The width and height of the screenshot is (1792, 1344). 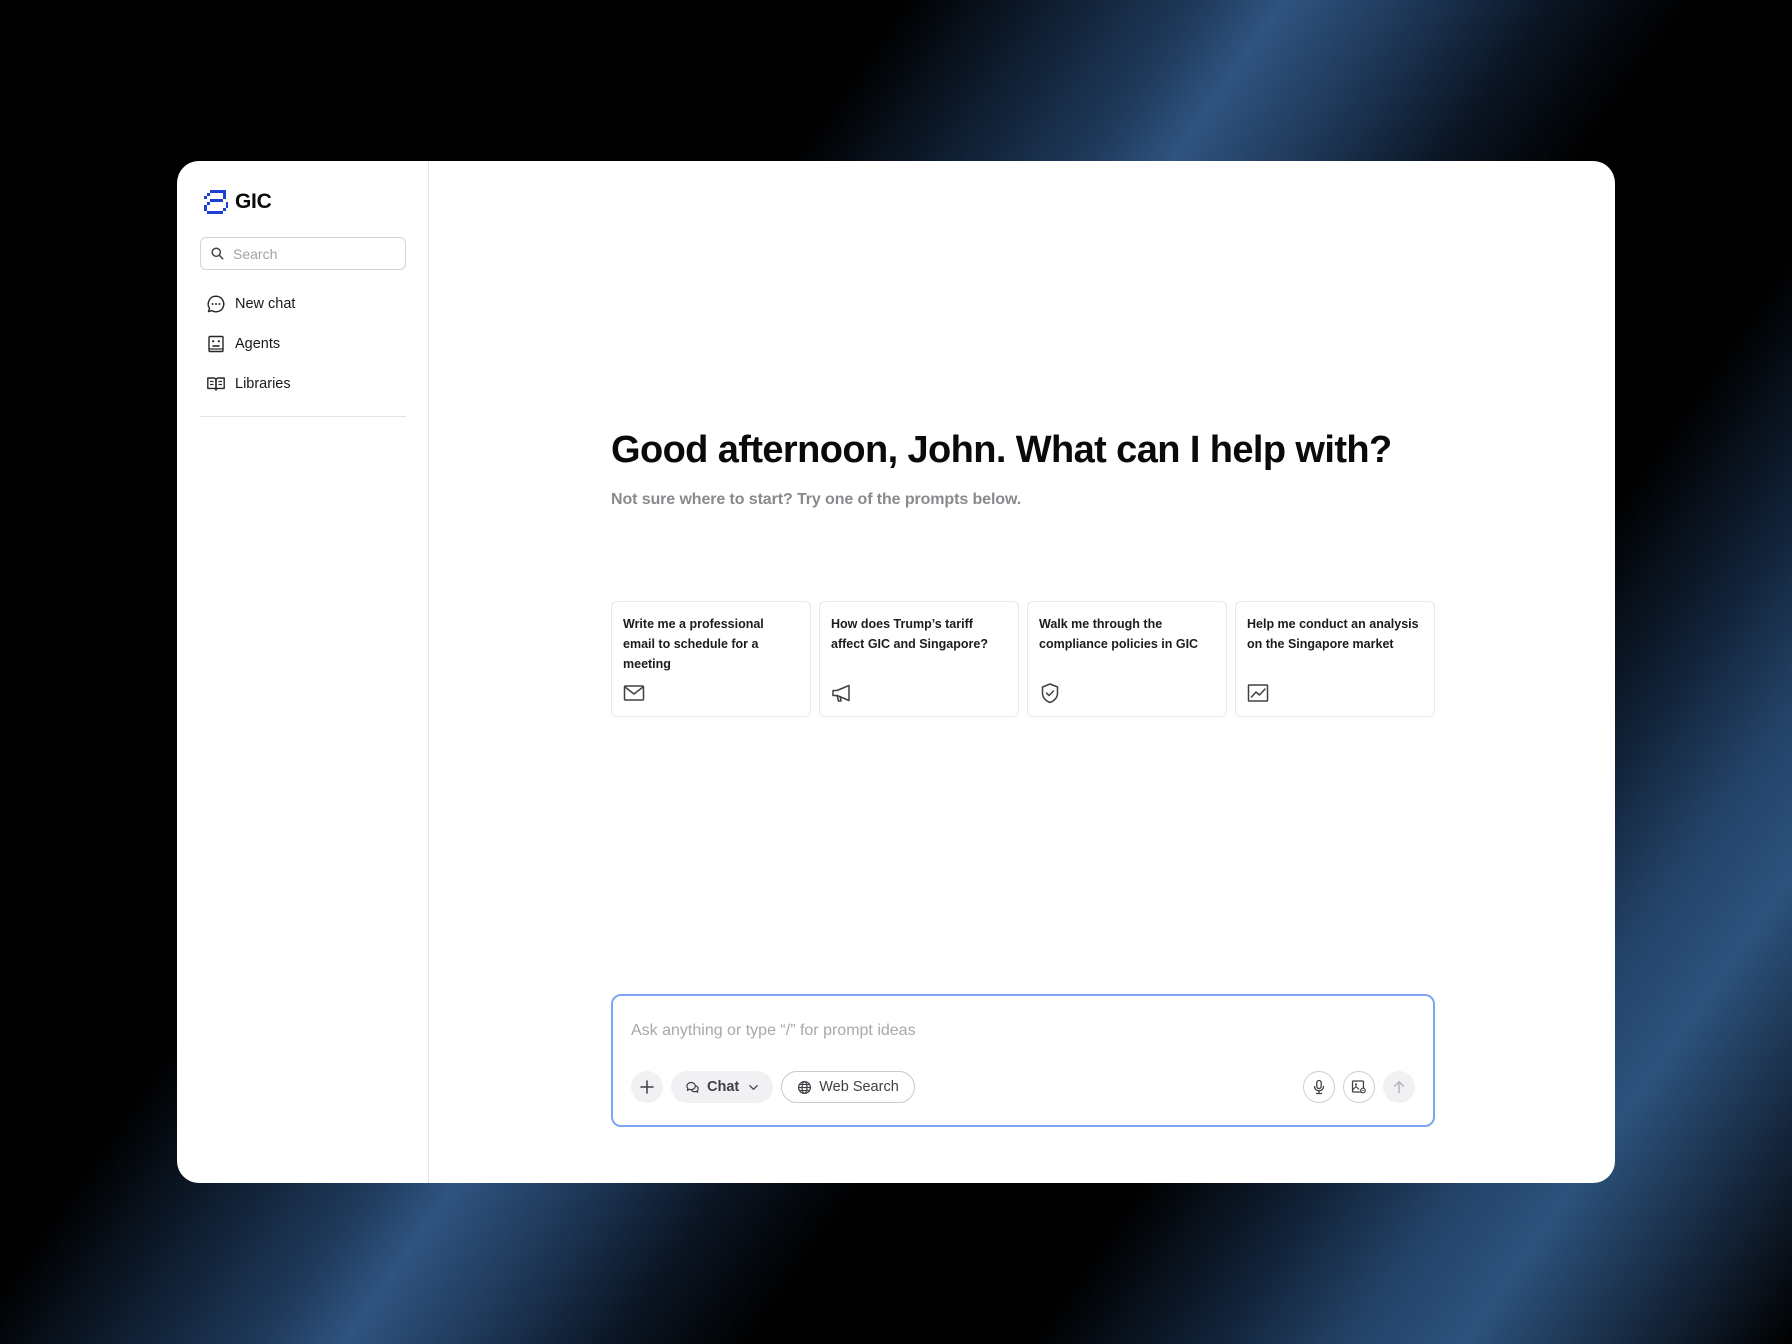 What do you see at coordinates (253, 201) in the screenshot?
I see `brand-name: GIC` at bounding box center [253, 201].